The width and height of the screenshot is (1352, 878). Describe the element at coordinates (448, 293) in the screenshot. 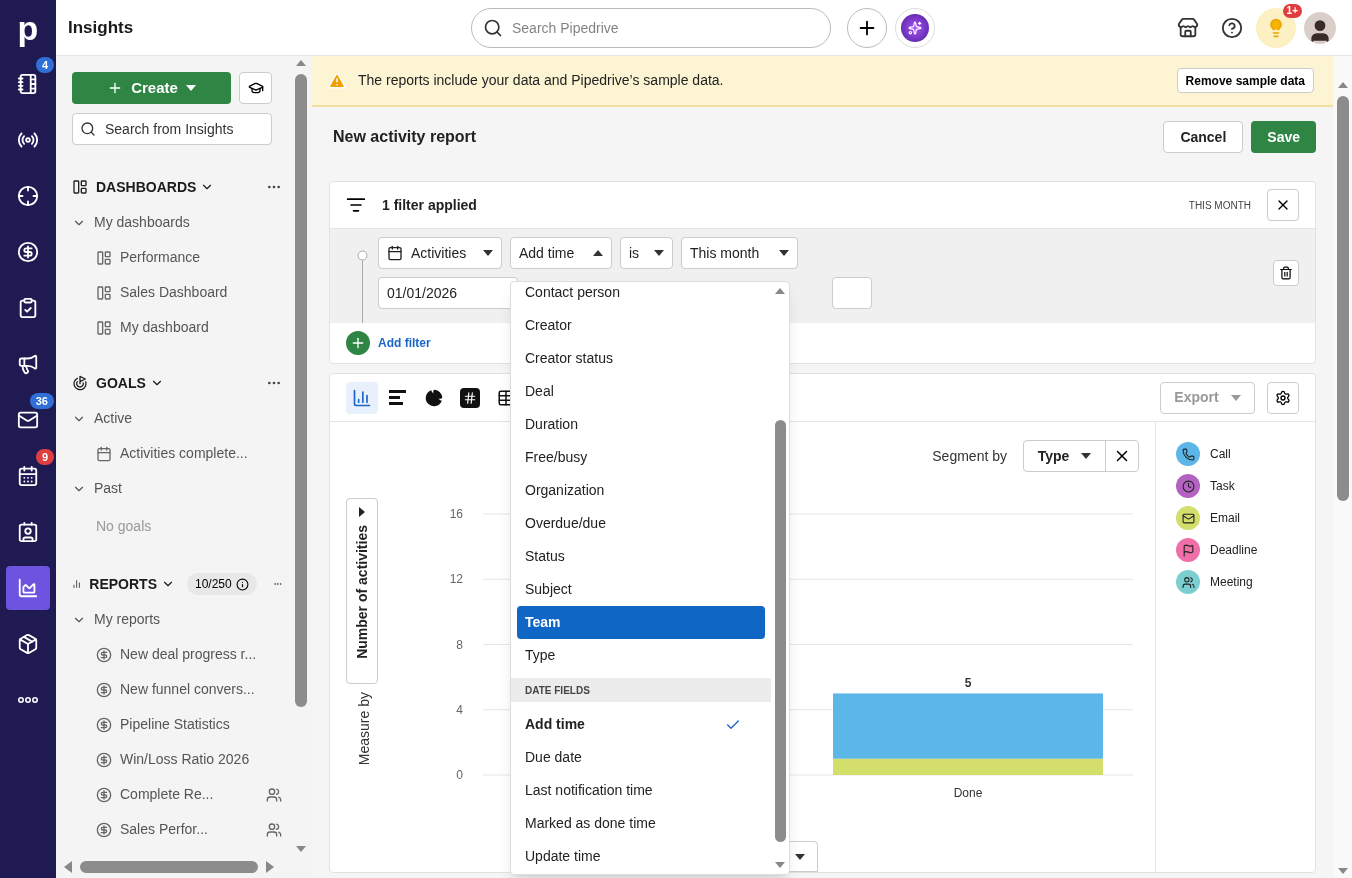

I see `date-field: 01/01/2026` at that location.